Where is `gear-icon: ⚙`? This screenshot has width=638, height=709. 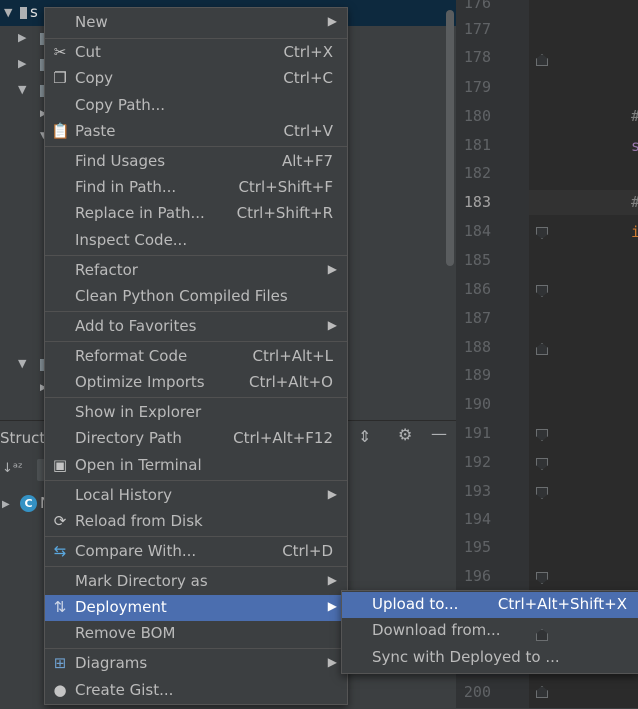 gear-icon: ⚙ is located at coordinates (405, 434).